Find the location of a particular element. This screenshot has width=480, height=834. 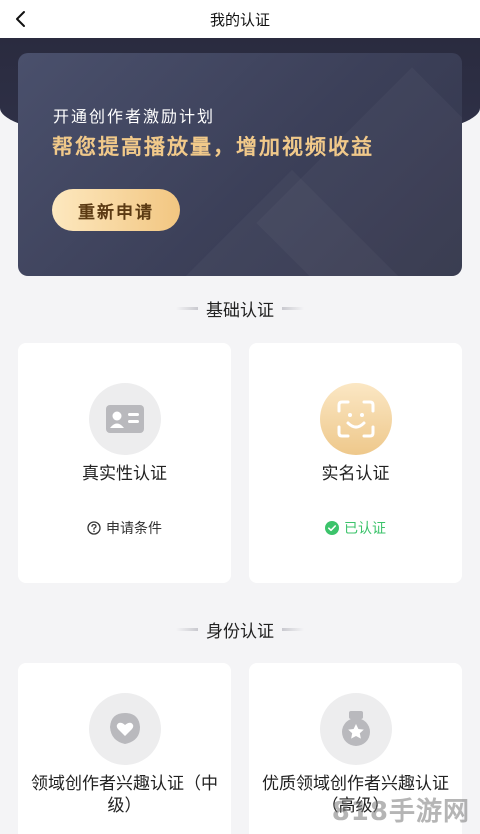

question-circle-icon is located at coordinates (94, 528).